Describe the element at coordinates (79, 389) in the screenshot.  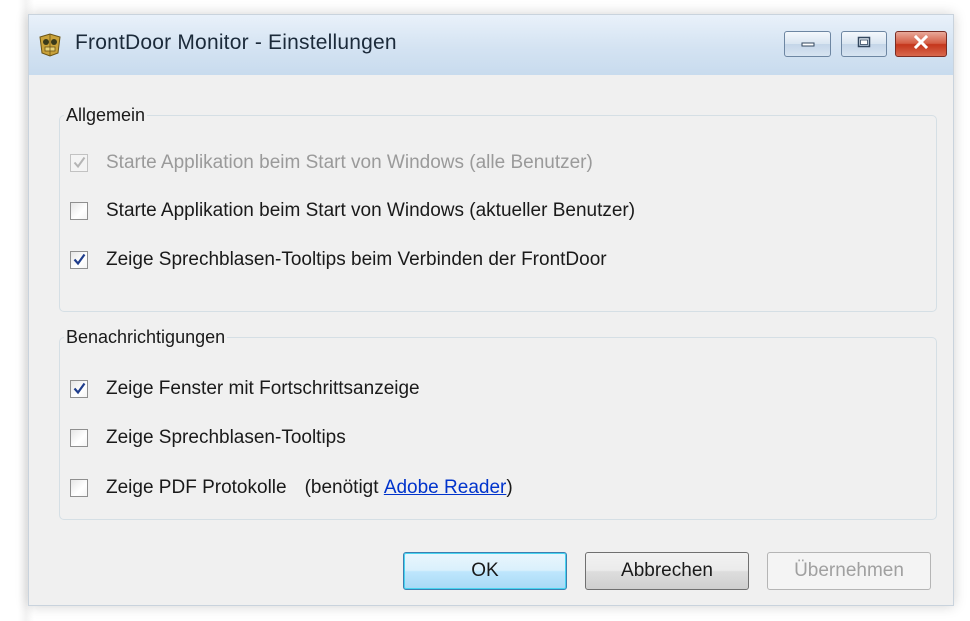
I see `progress-window-checkbox` at that location.